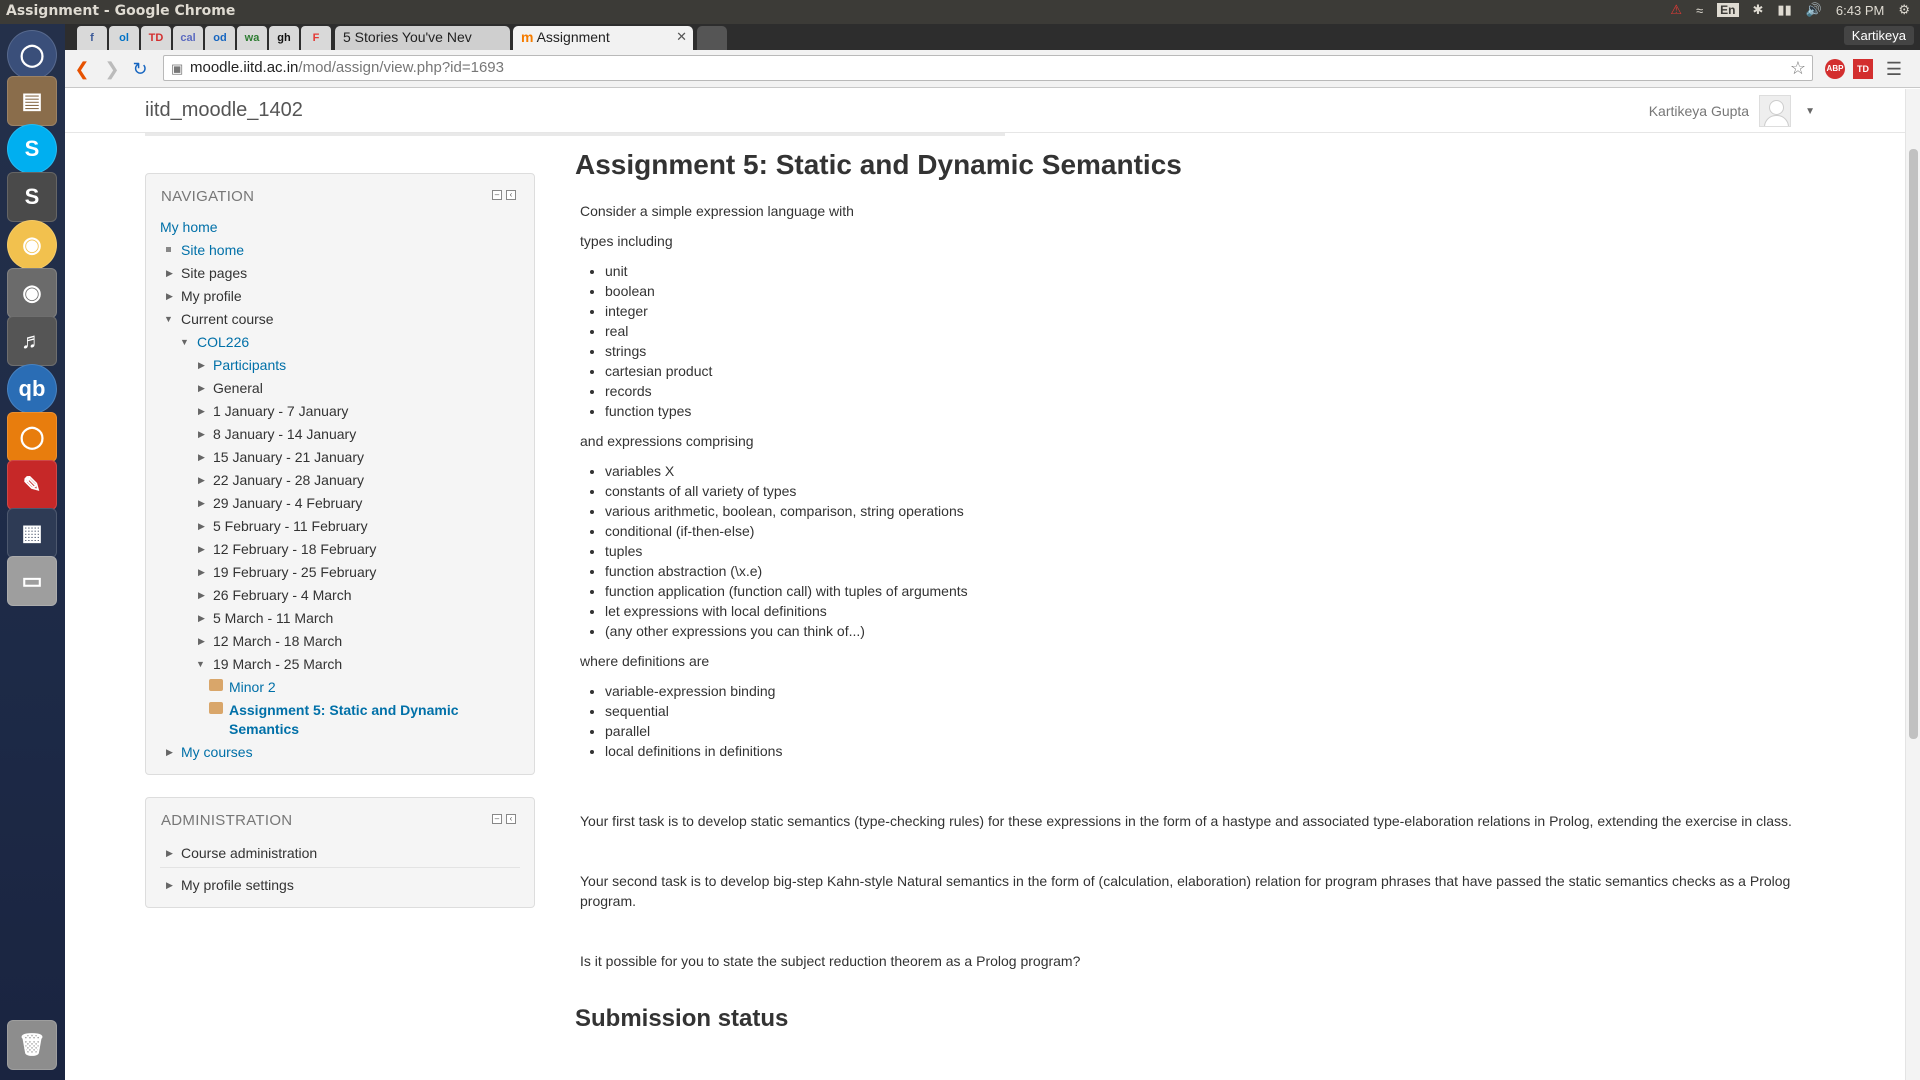 The image size is (1920, 1080). What do you see at coordinates (227, 820) in the screenshot?
I see `block-title: ADMINISTRATION` at bounding box center [227, 820].